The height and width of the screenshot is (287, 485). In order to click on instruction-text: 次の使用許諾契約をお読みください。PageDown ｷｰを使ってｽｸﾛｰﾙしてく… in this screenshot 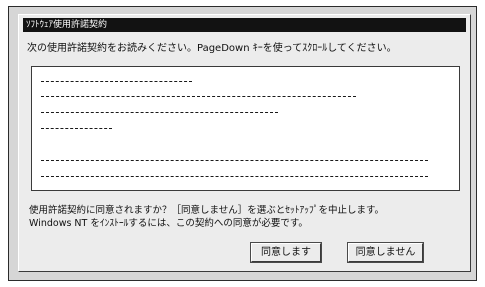, I will do `click(212, 48)`.